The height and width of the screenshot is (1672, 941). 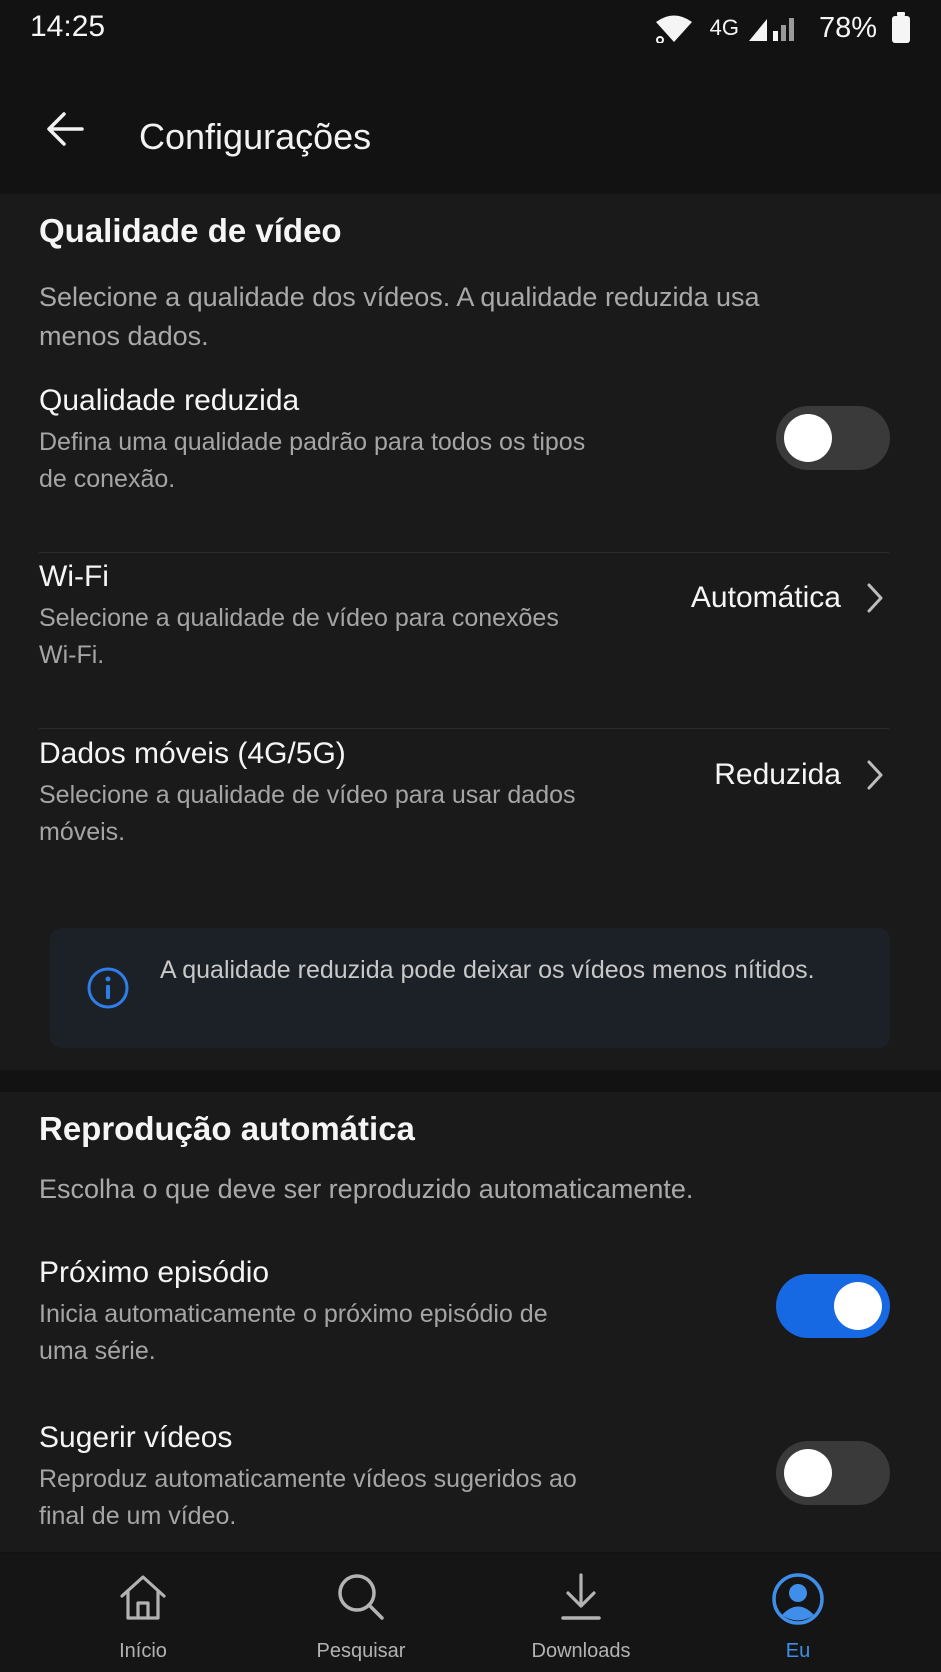 I want to click on wifi-icon, so click(x=674, y=28).